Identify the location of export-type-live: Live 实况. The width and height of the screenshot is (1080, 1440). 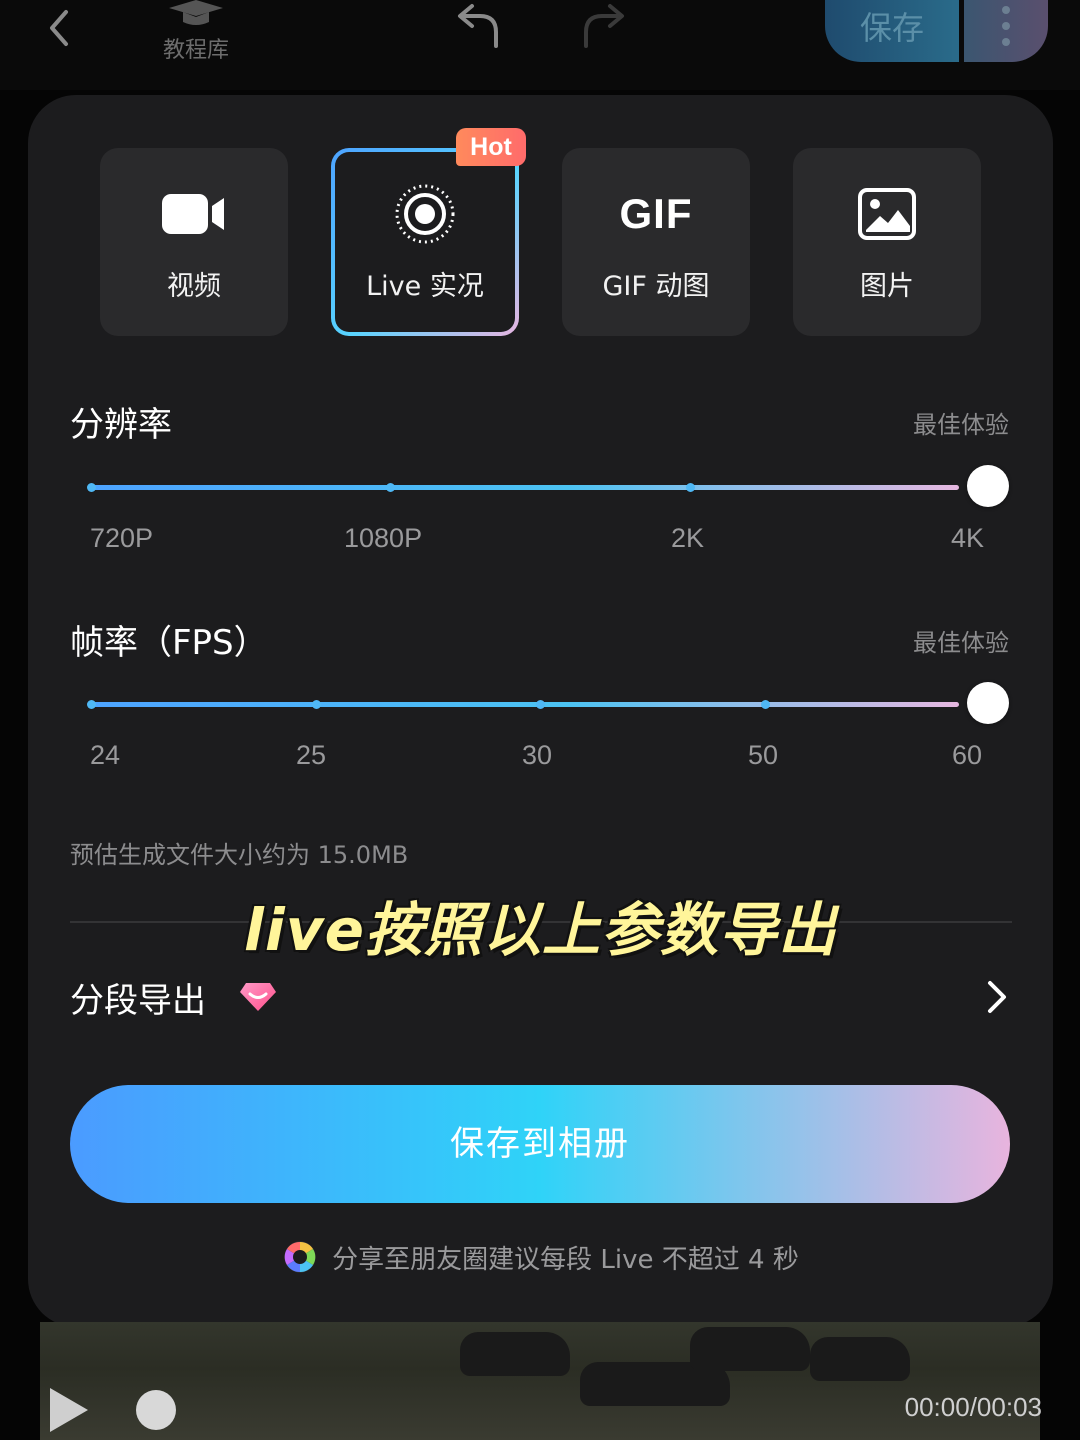
(425, 242).